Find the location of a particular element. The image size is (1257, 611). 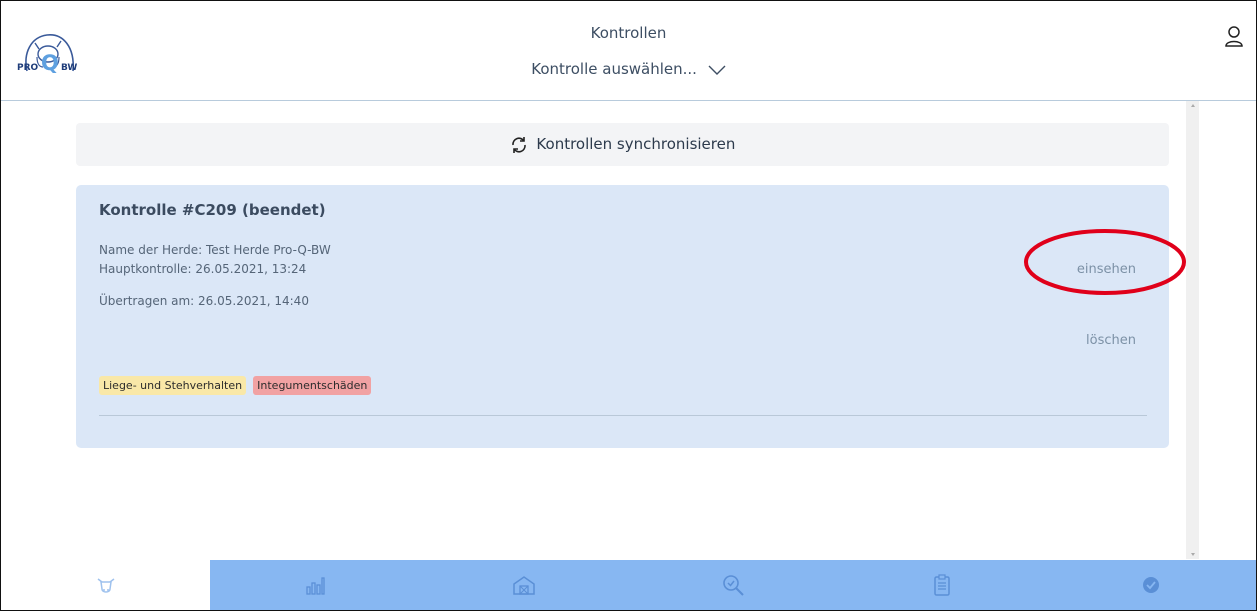

nav-protocol is located at coordinates (941, 585).